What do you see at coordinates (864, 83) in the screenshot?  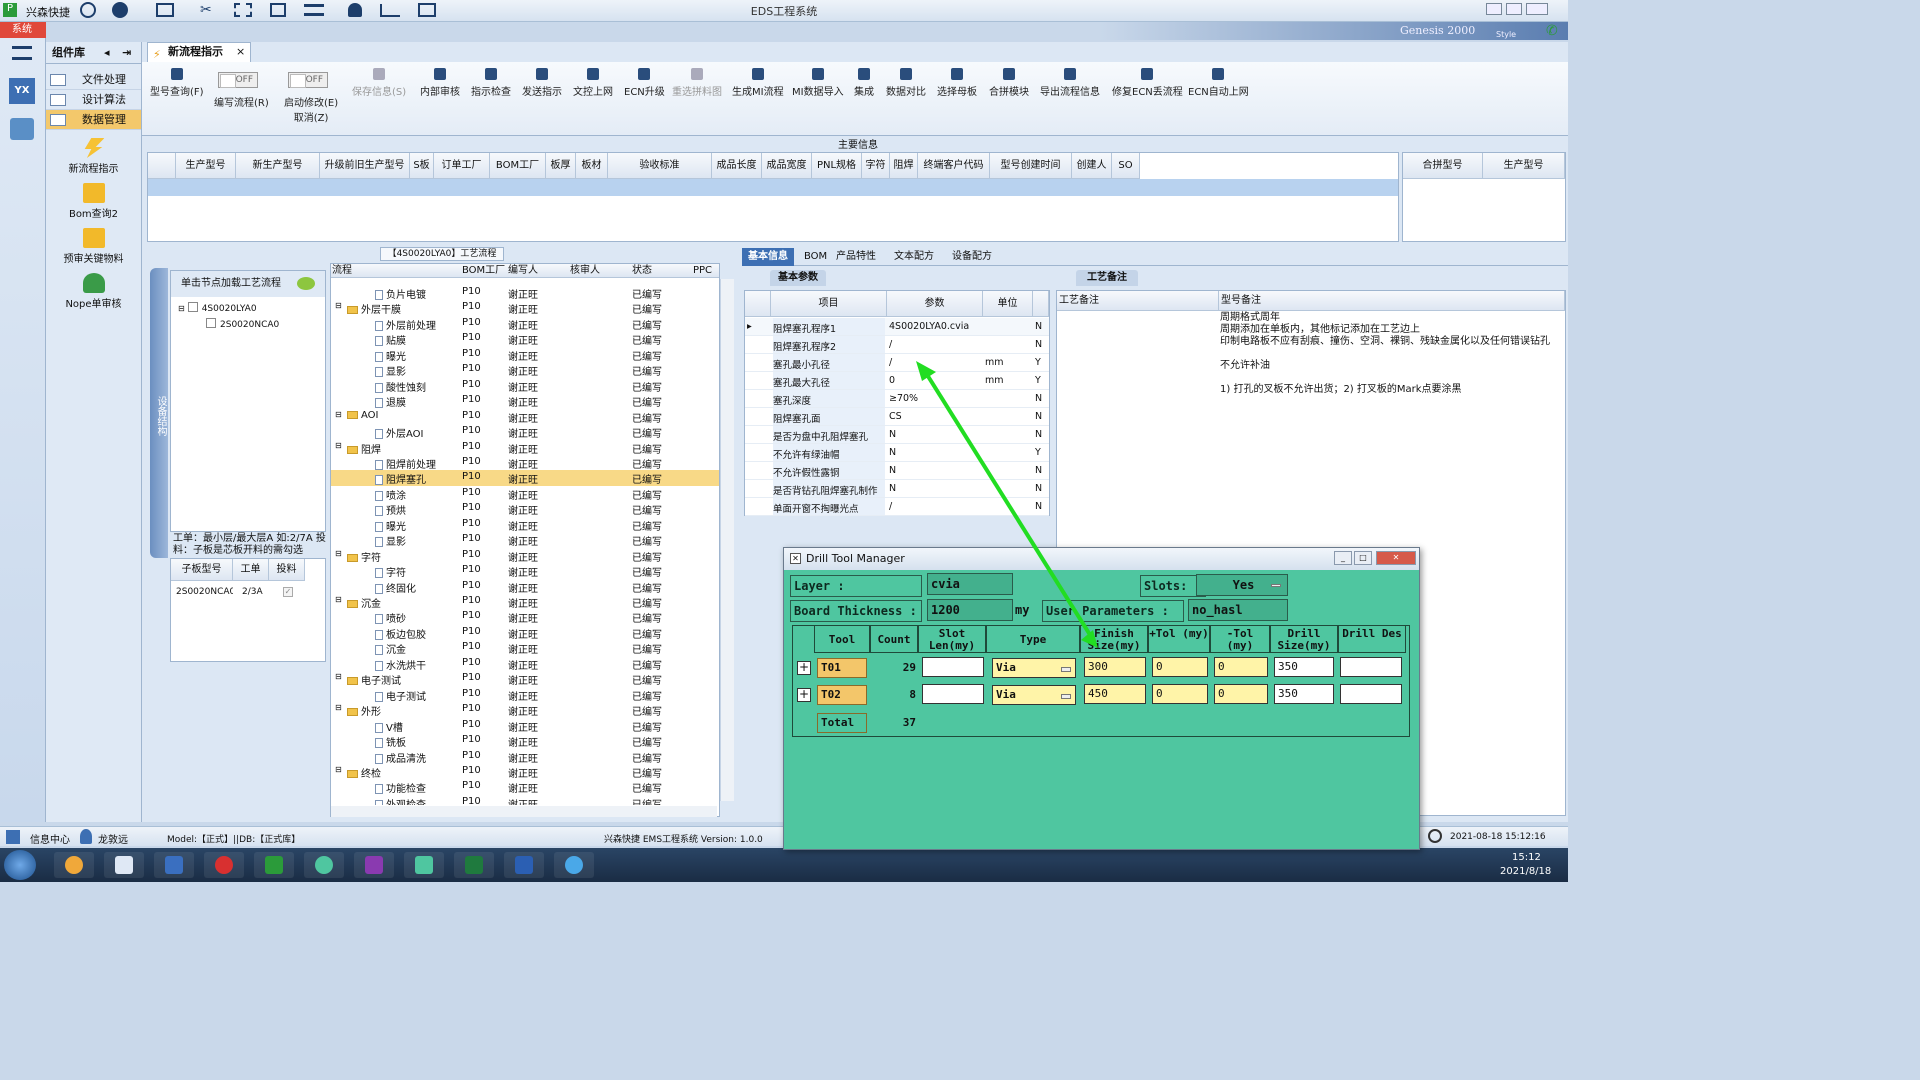 I see `btn-integrate: 集成` at bounding box center [864, 83].